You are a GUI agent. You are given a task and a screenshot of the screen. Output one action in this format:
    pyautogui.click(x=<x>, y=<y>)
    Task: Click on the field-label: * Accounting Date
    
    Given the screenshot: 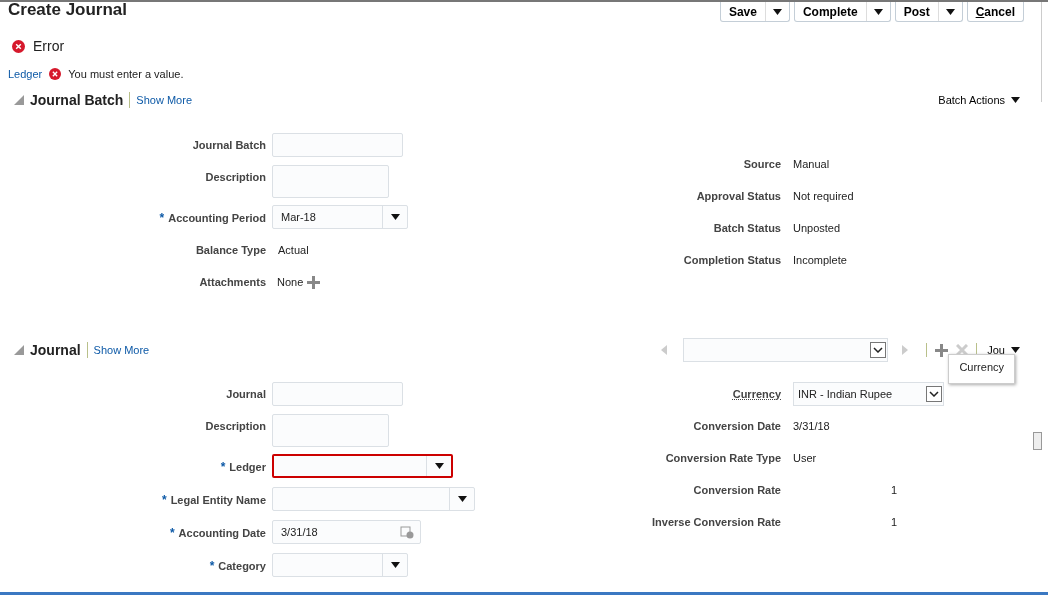 What is the action you would take?
    pyautogui.click(x=217, y=532)
    